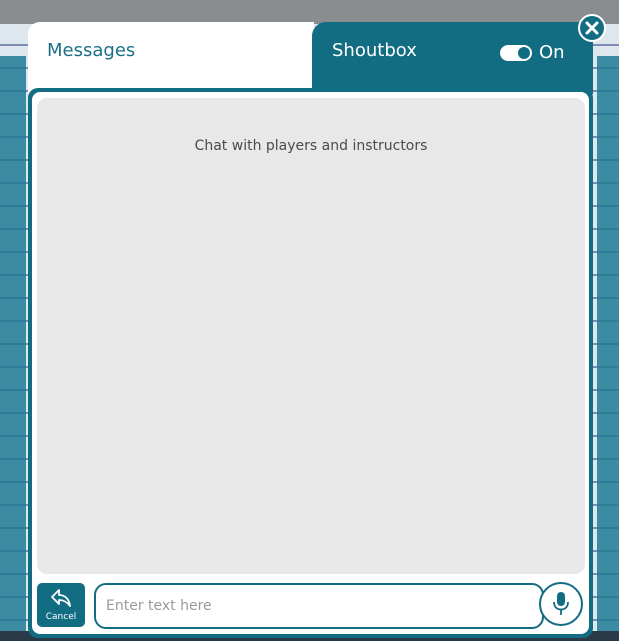 The image size is (619, 641). What do you see at coordinates (374, 50) in the screenshot?
I see `tab-shoutbox-label: Shoutbox` at bounding box center [374, 50].